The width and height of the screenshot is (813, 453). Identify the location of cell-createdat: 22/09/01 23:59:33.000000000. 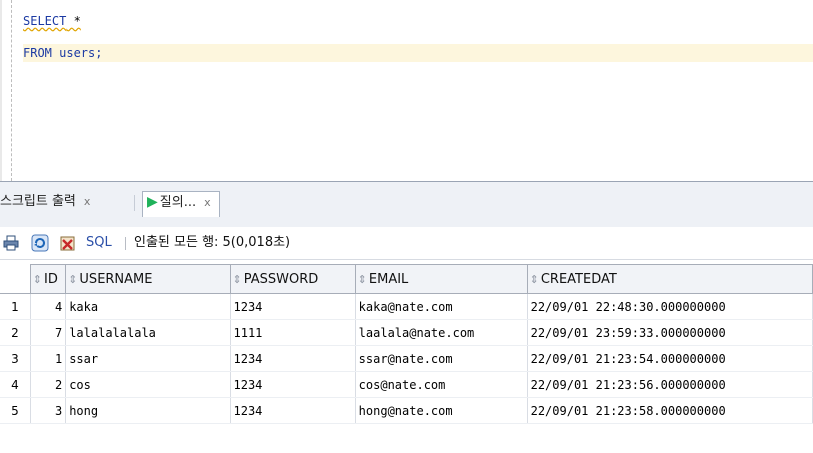
(670, 332).